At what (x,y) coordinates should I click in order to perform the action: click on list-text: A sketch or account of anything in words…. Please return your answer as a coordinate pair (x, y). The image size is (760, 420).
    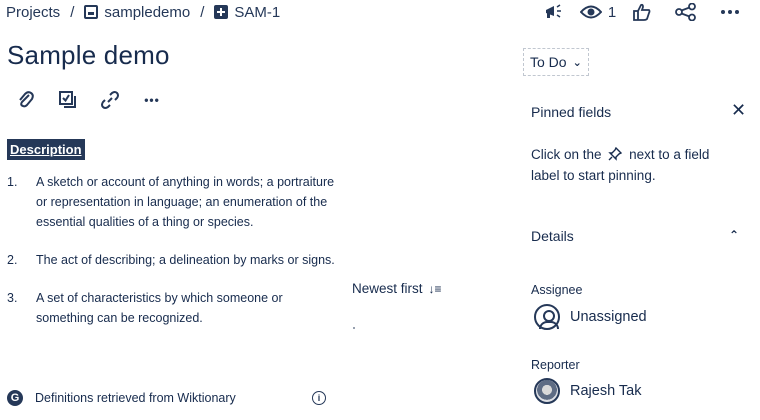
    Looking at the image, I should click on (185, 202).